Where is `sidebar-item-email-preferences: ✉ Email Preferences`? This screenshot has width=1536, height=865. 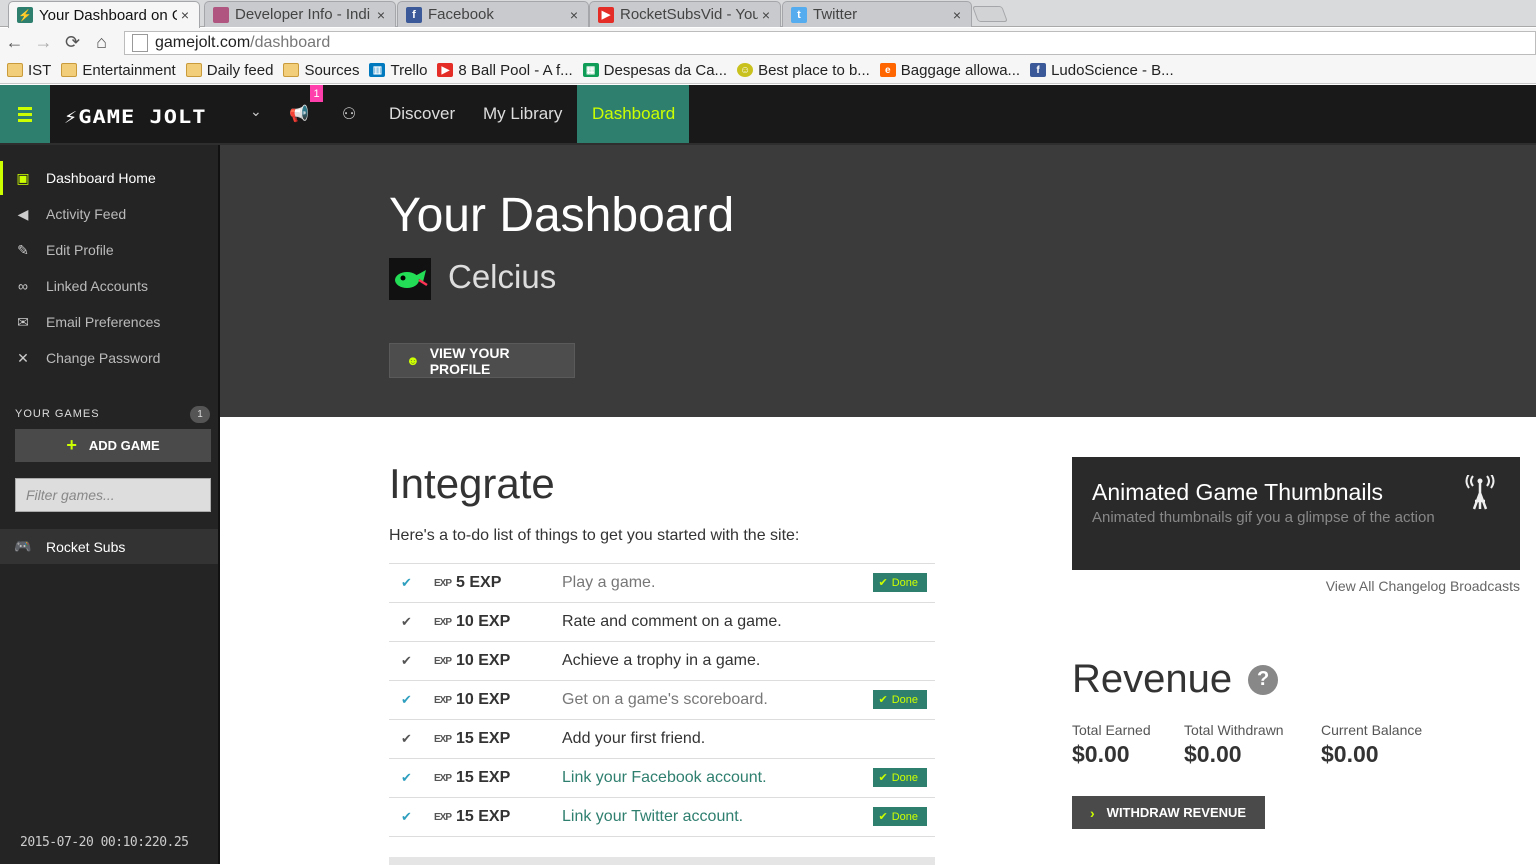 sidebar-item-email-preferences: ✉ Email Preferences is located at coordinates (109, 322).